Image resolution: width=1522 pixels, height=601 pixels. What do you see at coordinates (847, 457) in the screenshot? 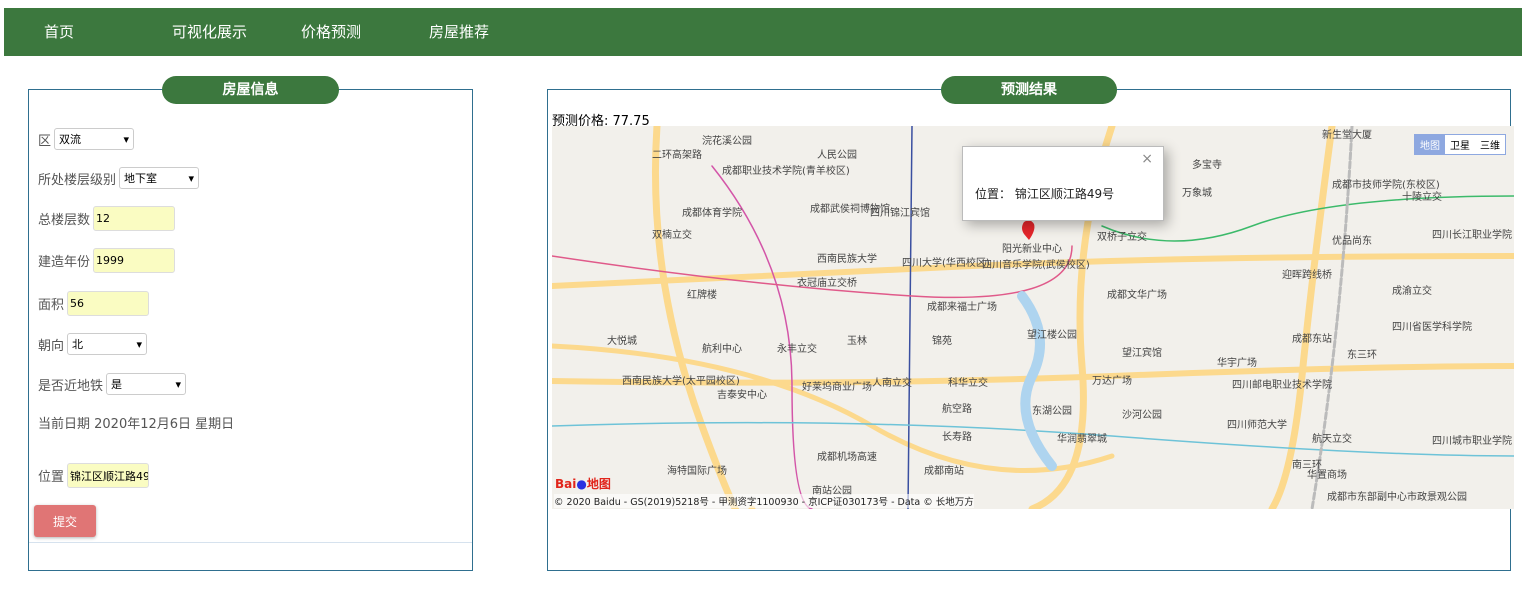
I see `map-label: 成都机场高速` at bounding box center [847, 457].